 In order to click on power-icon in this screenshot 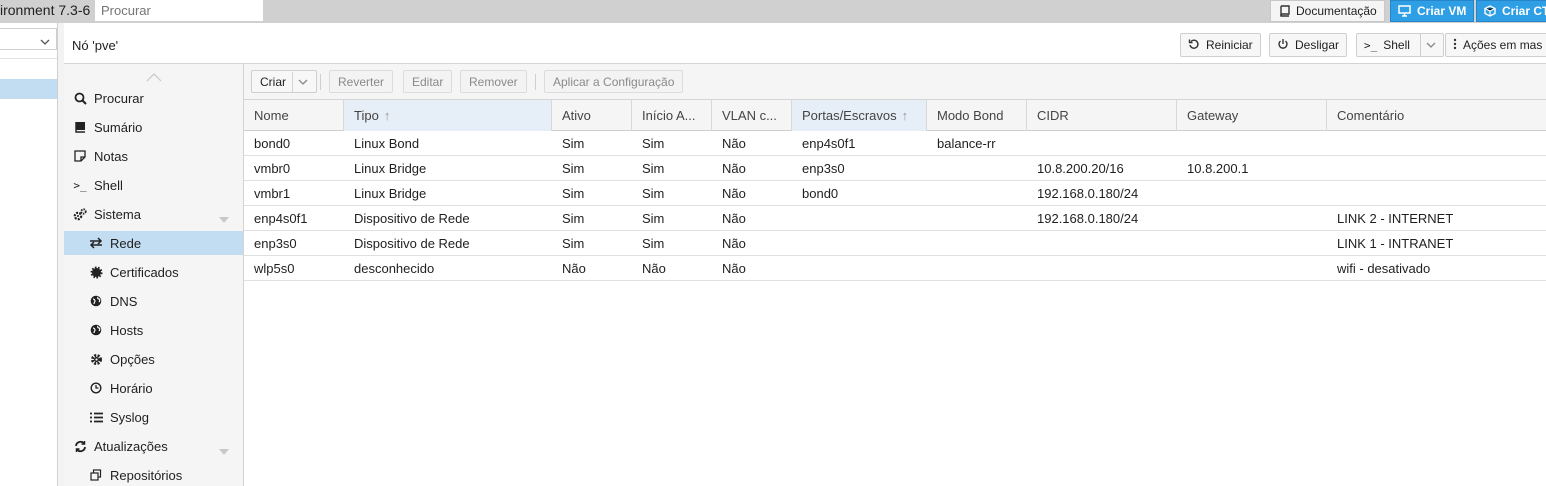, I will do `click(1283, 45)`.